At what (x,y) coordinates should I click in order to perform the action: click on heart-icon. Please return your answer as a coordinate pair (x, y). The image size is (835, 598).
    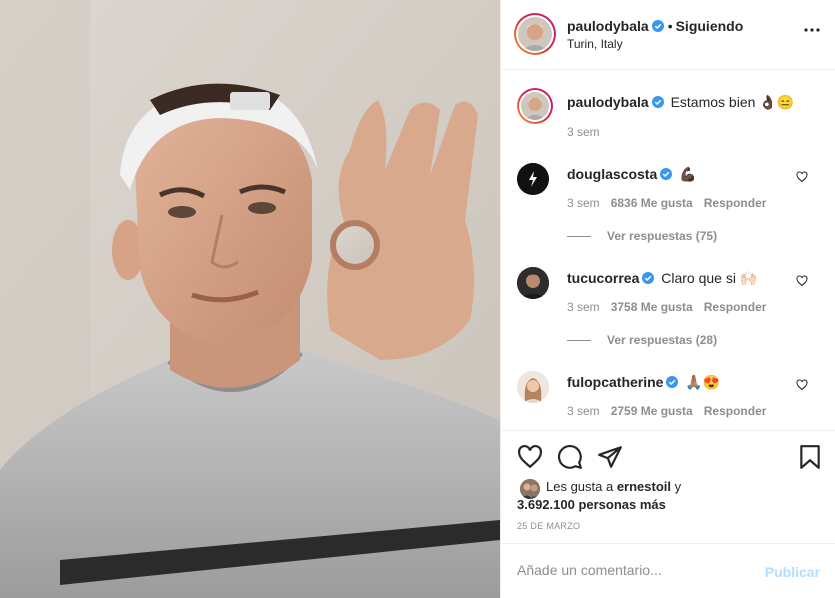
    Looking at the image, I should click on (530, 457).